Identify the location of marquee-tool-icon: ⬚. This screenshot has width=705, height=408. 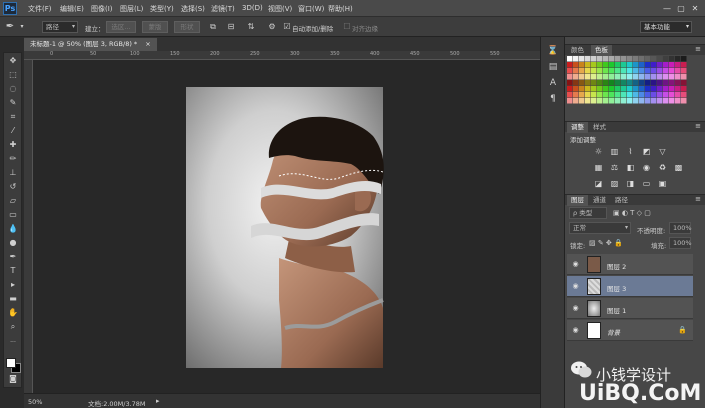
(13, 74).